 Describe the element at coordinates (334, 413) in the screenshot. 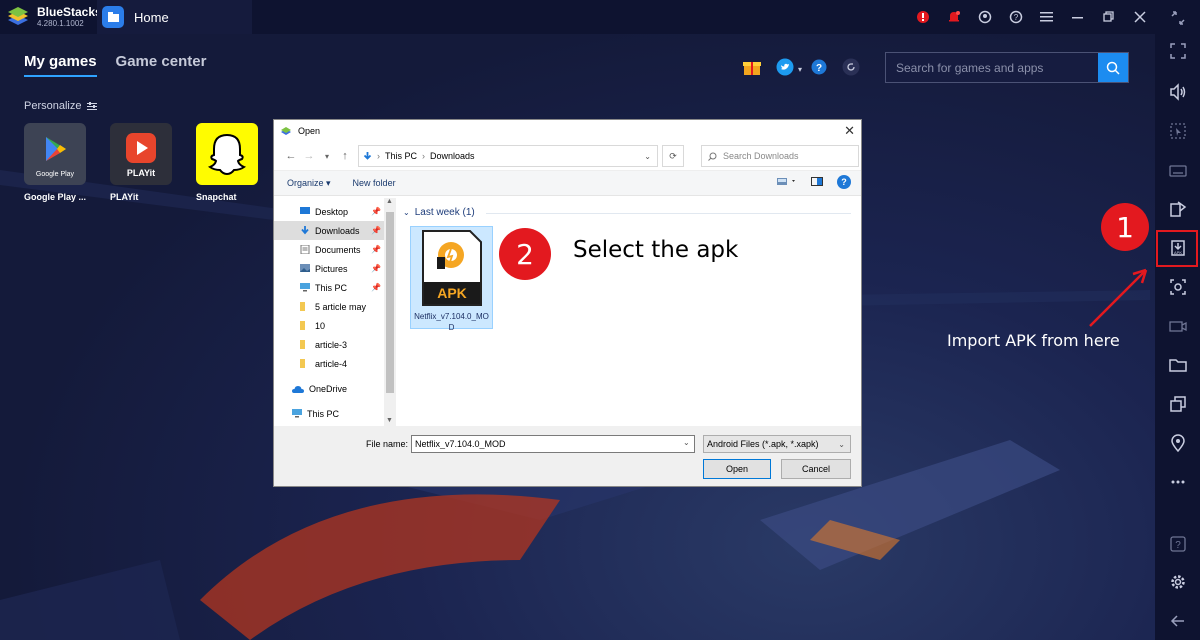

I see `nav-item-this-pc: This PC` at that location.